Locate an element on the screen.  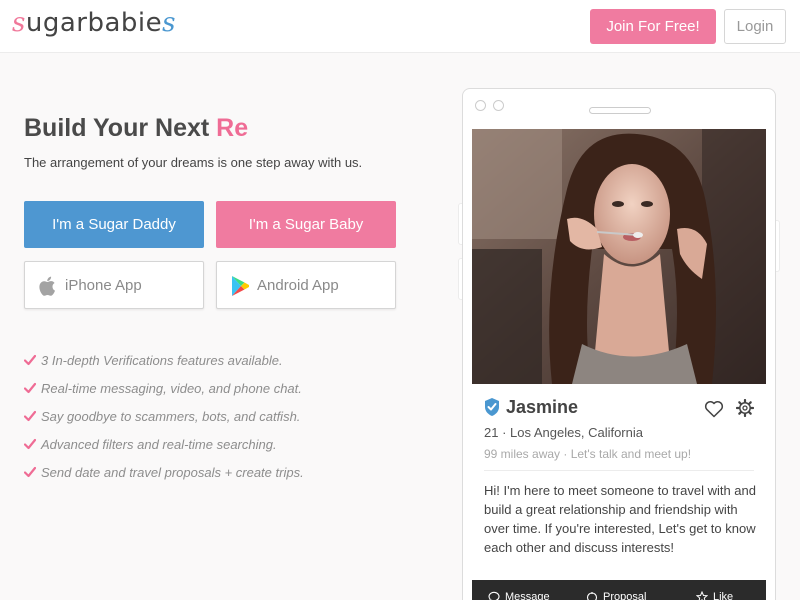
profile-action-bar: Message Proposal Like is located at coordinates (619, 590).